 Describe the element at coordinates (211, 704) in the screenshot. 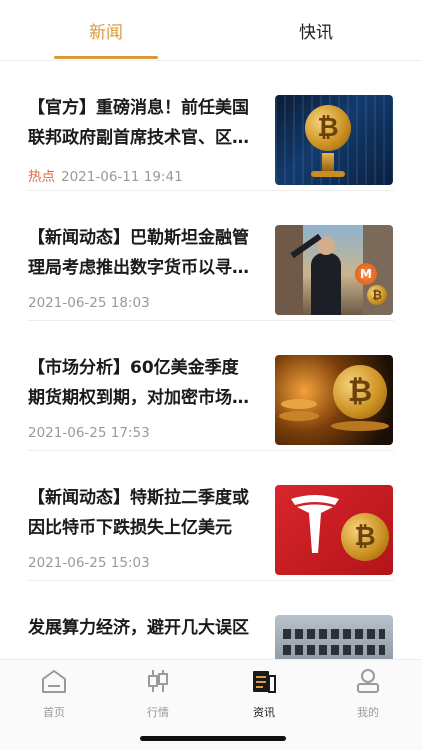

I see `bottom-nav: 首页 行情 资讯 我的` at that location.